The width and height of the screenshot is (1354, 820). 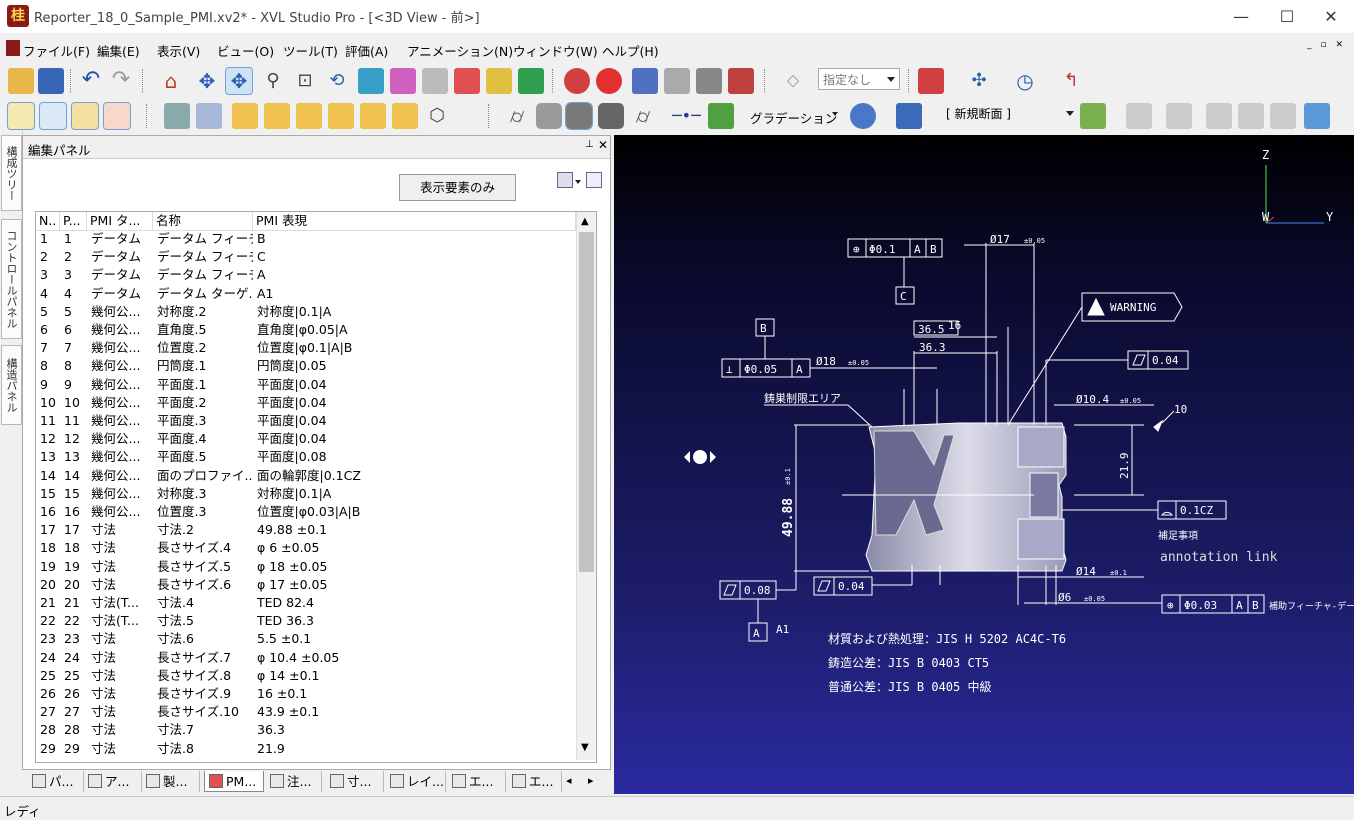 What do you see at coordinates (121, 81) in the screenshot?
I see `redo-icon: ↷` at bounding box center [121, 81].